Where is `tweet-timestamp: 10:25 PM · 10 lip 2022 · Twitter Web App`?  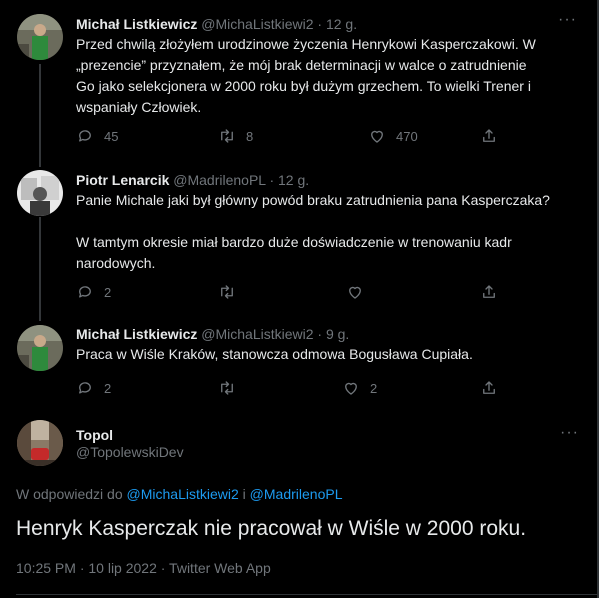
tweet-timestamp: 10:25 PM · 10 lip 2022 · Twitter Web App is located at coordinates (143, 568).